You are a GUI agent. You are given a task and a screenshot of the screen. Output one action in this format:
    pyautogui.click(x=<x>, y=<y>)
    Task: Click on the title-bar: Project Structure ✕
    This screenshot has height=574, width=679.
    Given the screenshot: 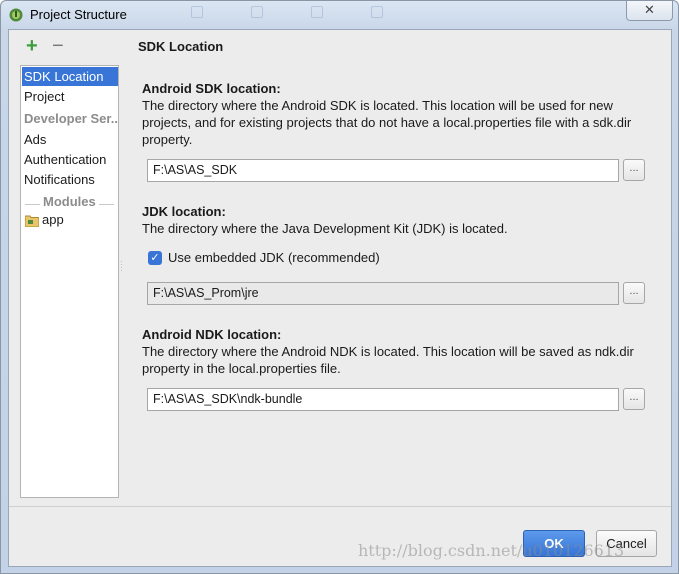 What is the action you would take?
    pyautogui.click(x=339, y=15)
    